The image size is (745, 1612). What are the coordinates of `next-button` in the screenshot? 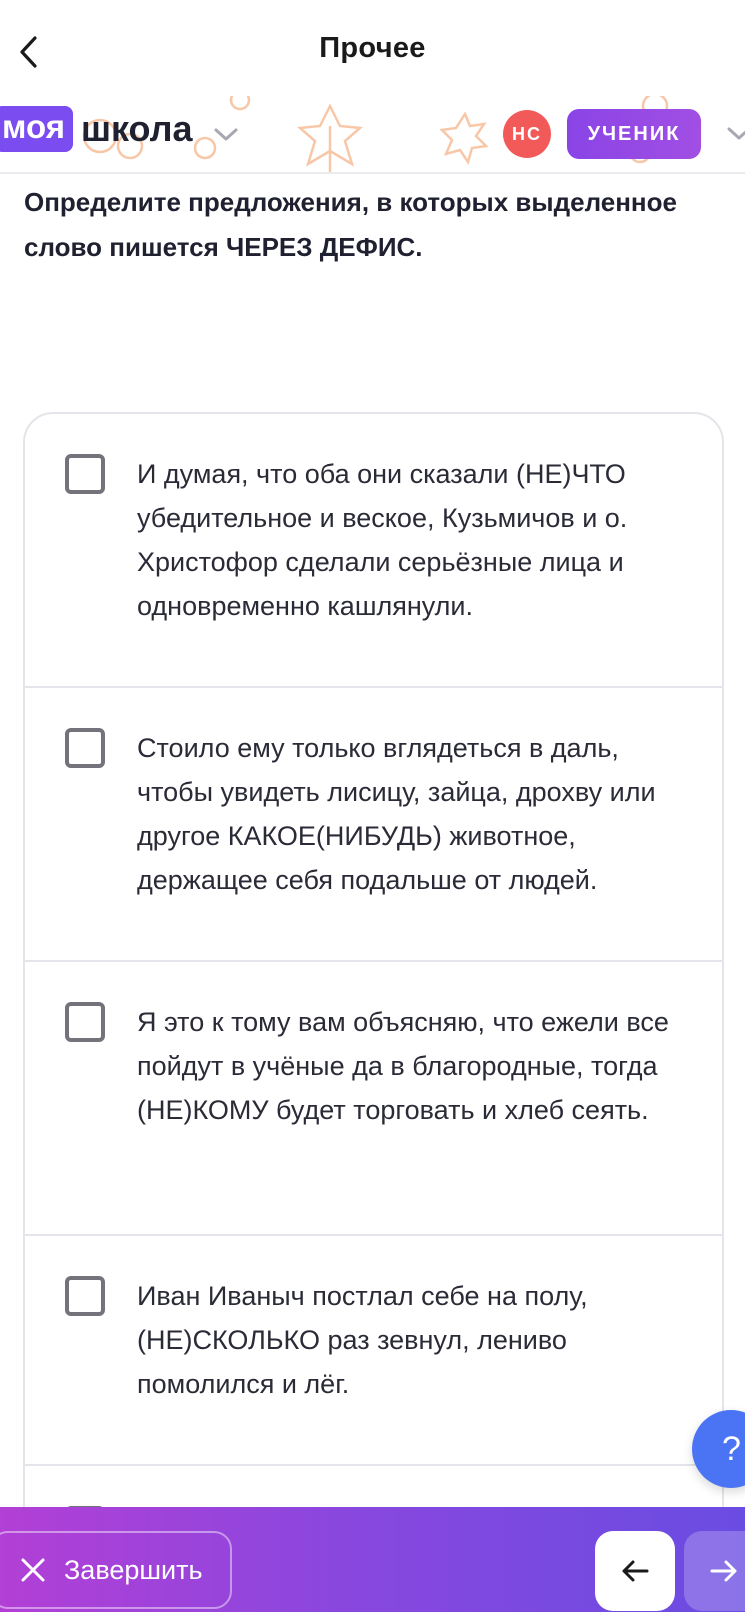 It's located at (714, 1571).